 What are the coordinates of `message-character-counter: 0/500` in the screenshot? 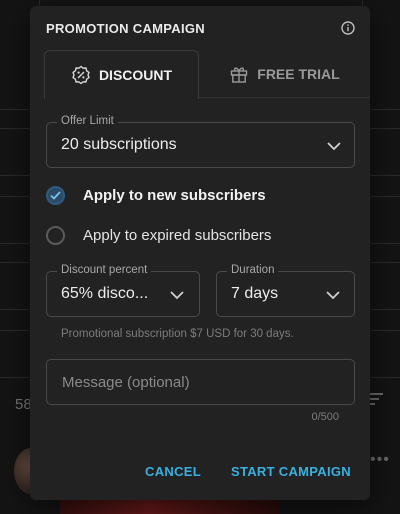 It's located at (325, 417).